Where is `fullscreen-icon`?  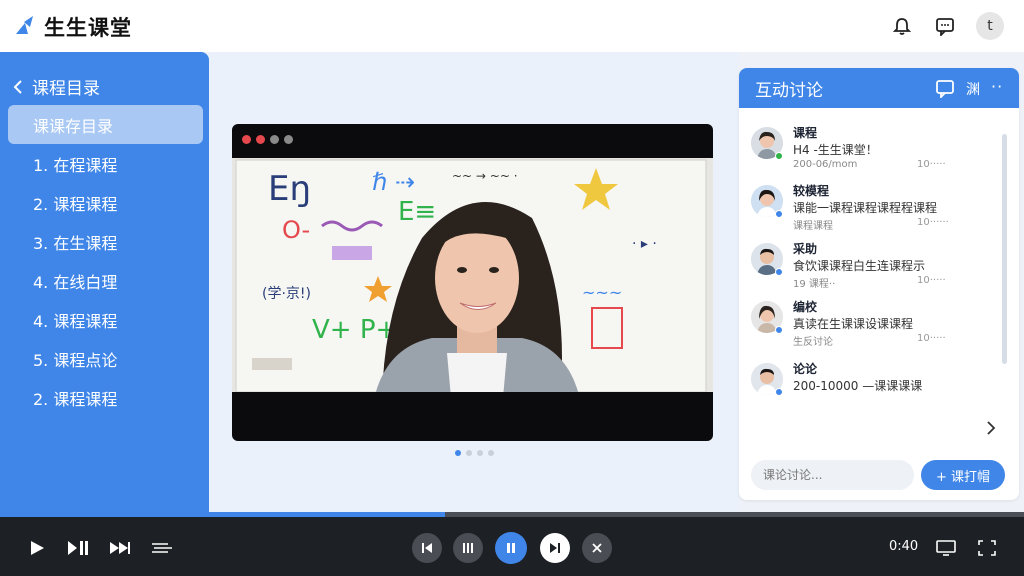
fullscreen-icon is located at coordinates (987, 548).